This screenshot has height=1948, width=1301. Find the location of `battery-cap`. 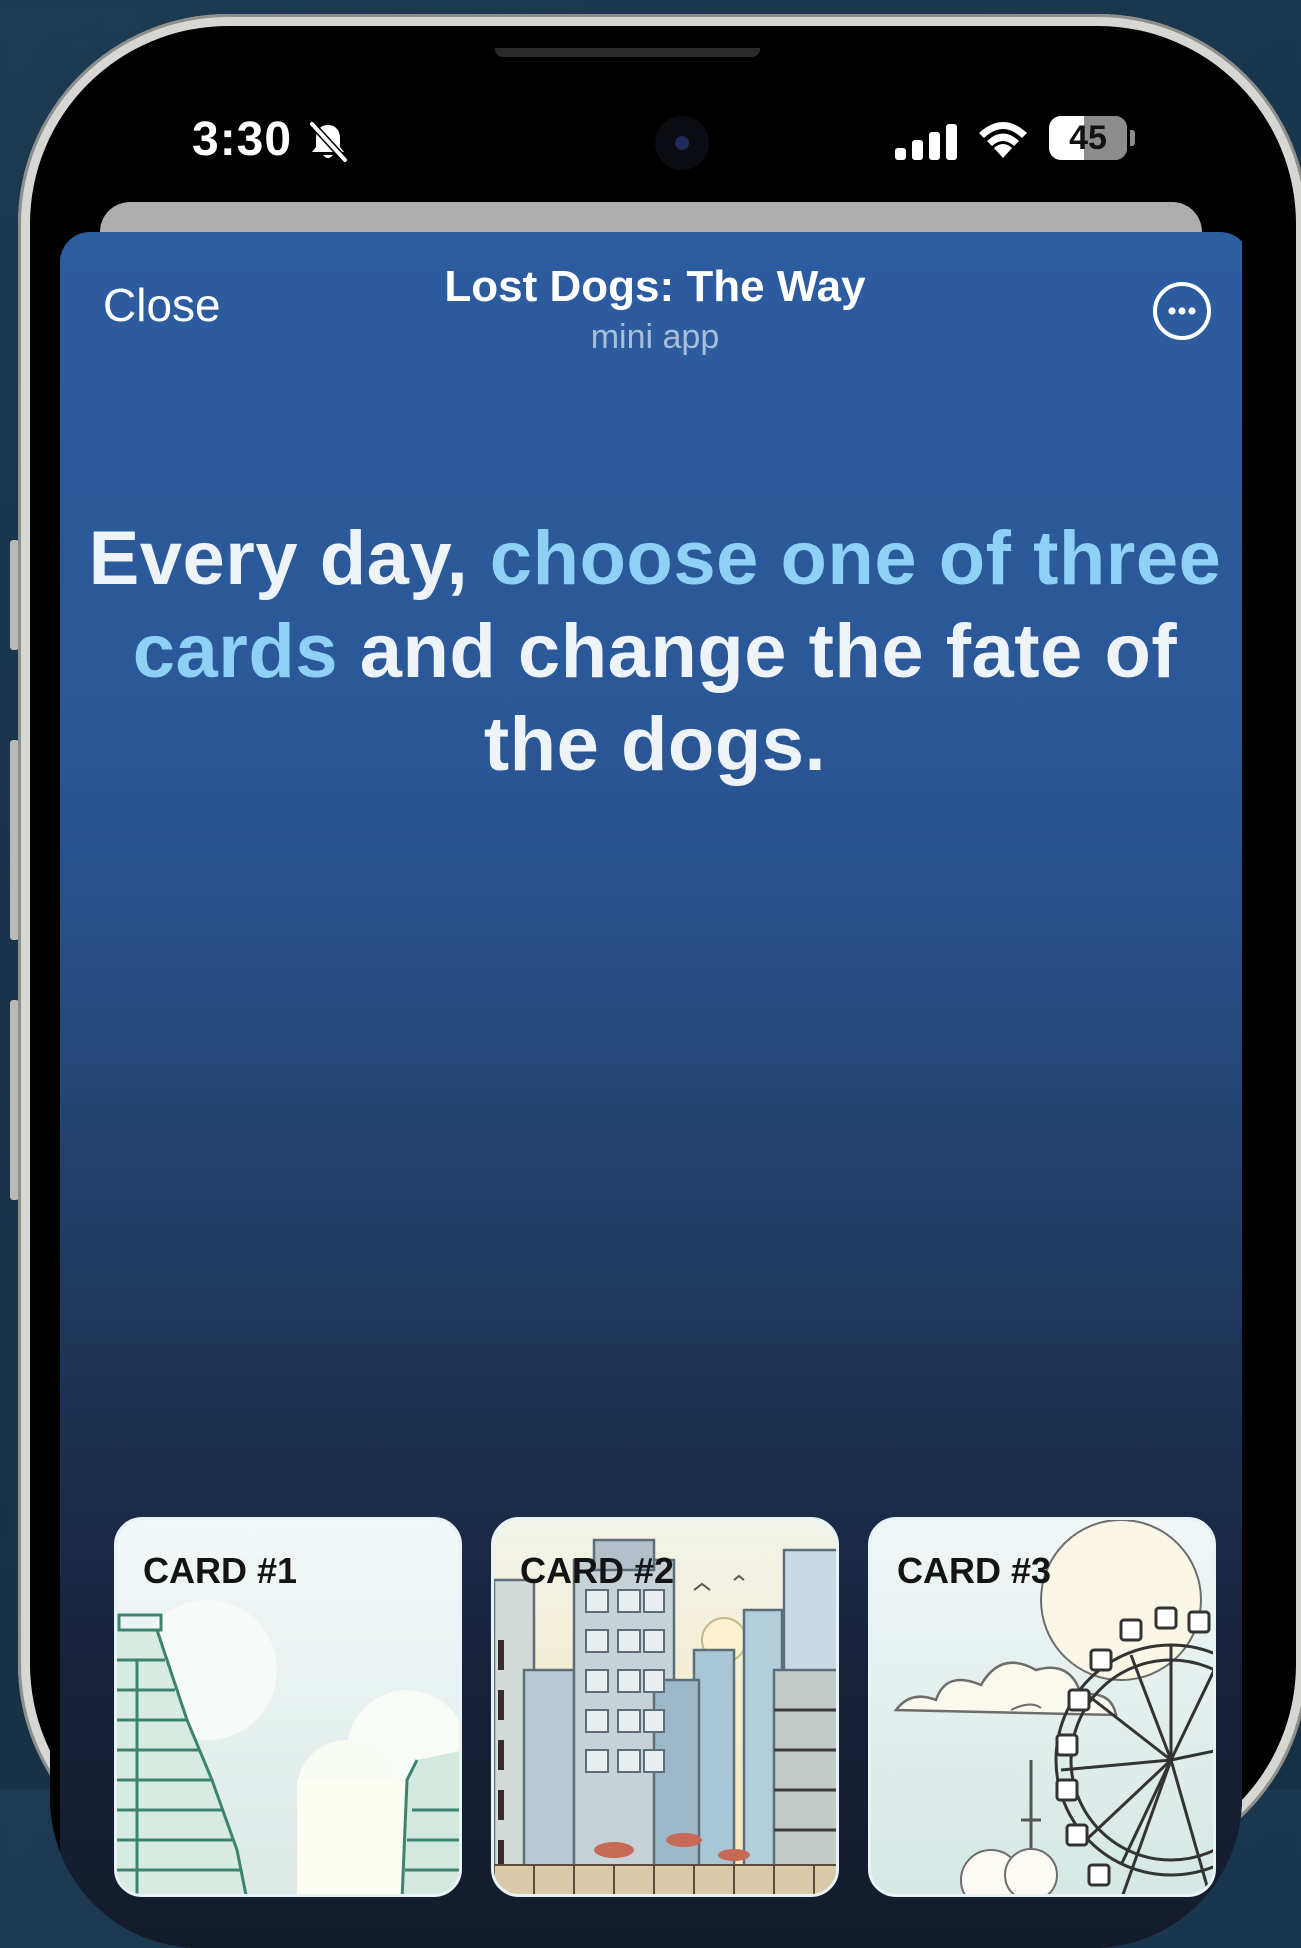

battery-cap is located at coordinates (1132, 138).